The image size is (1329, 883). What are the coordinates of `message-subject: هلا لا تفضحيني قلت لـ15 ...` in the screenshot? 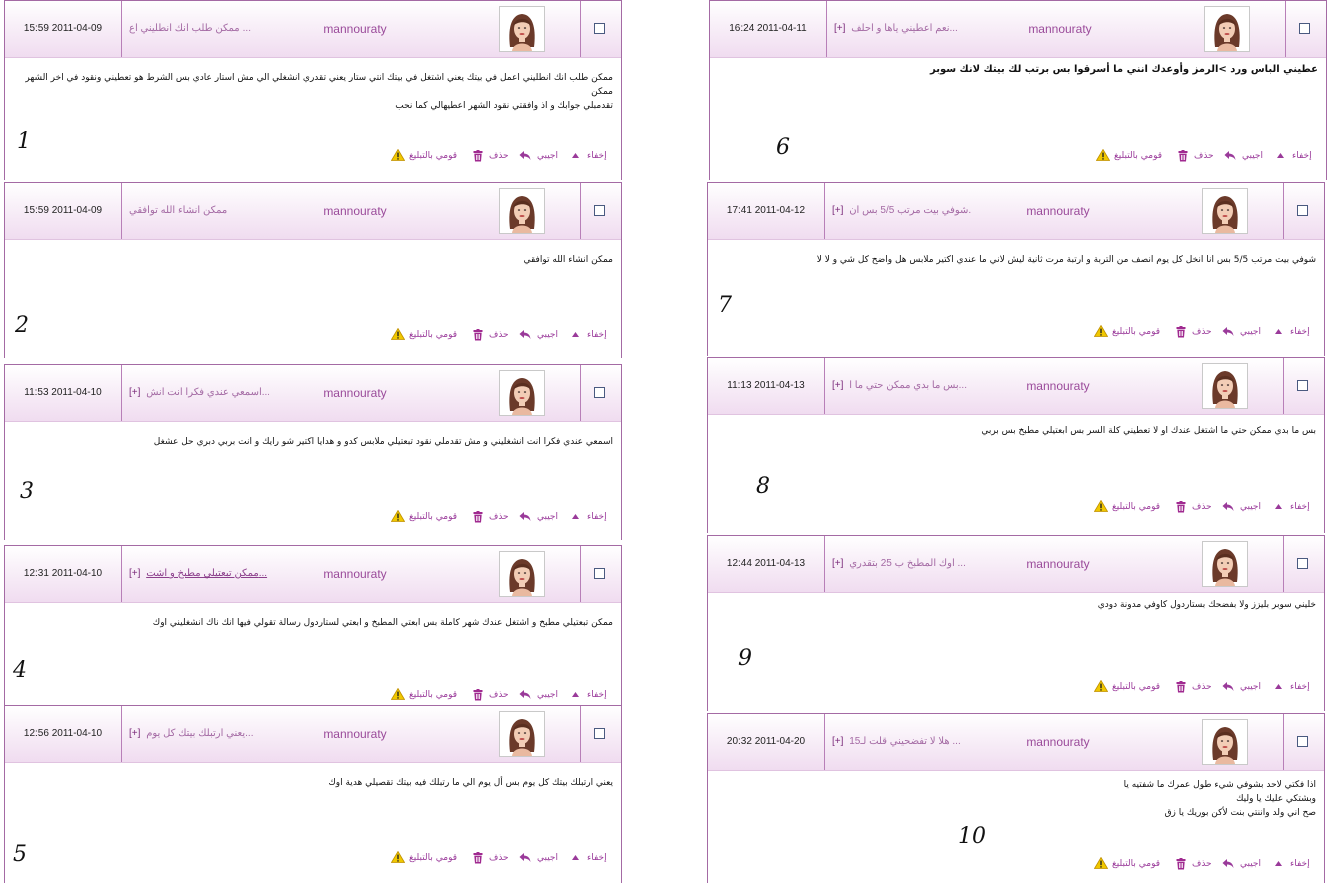 It's located at (905, 741).